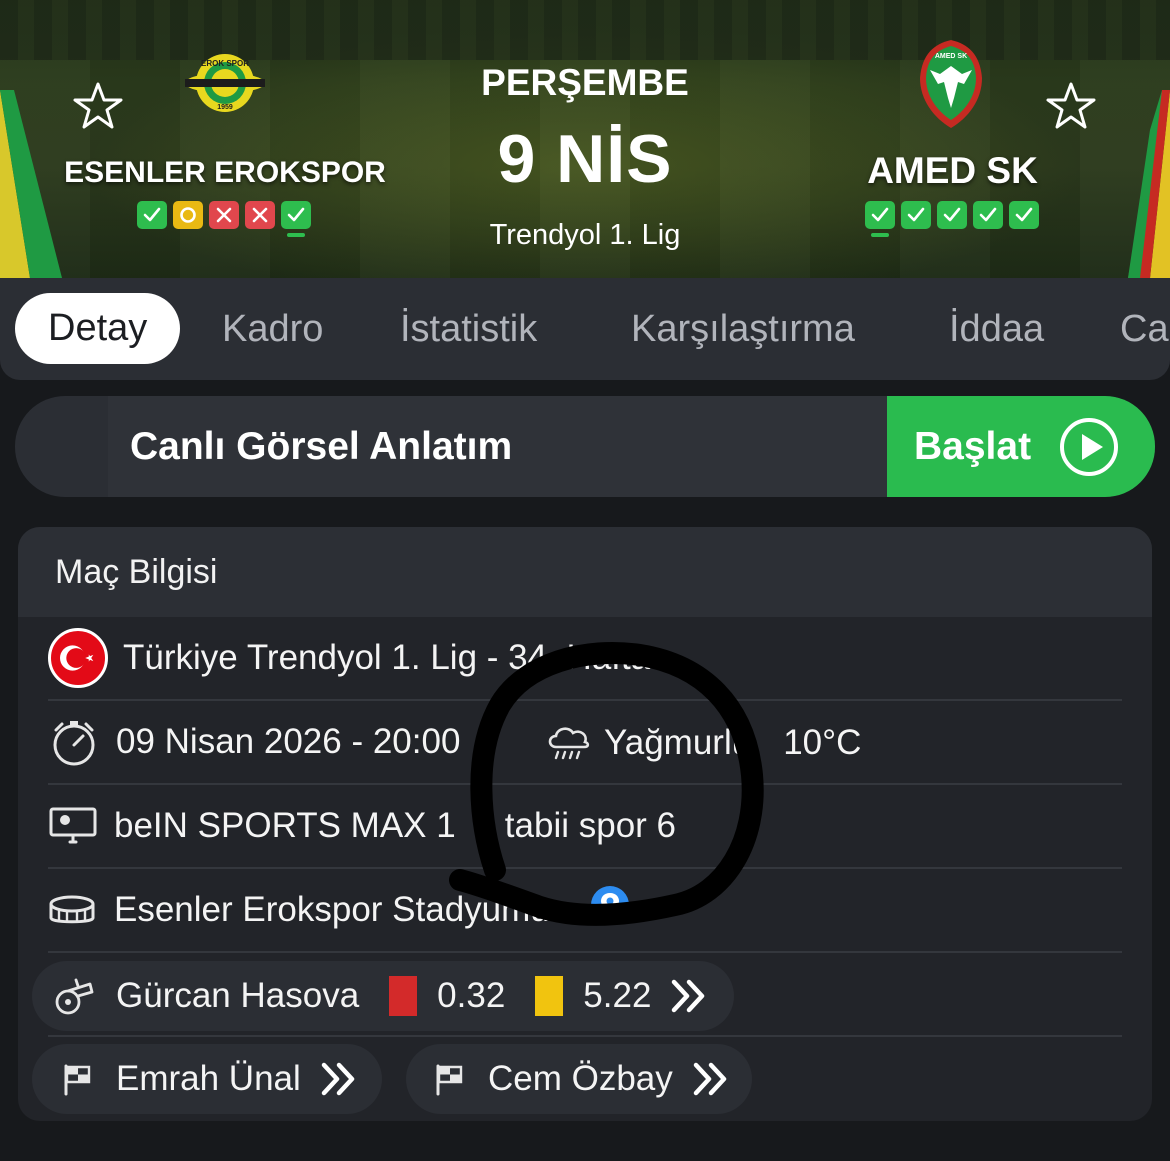  I want to click on start-button: Başlat, so click(1021, 446).